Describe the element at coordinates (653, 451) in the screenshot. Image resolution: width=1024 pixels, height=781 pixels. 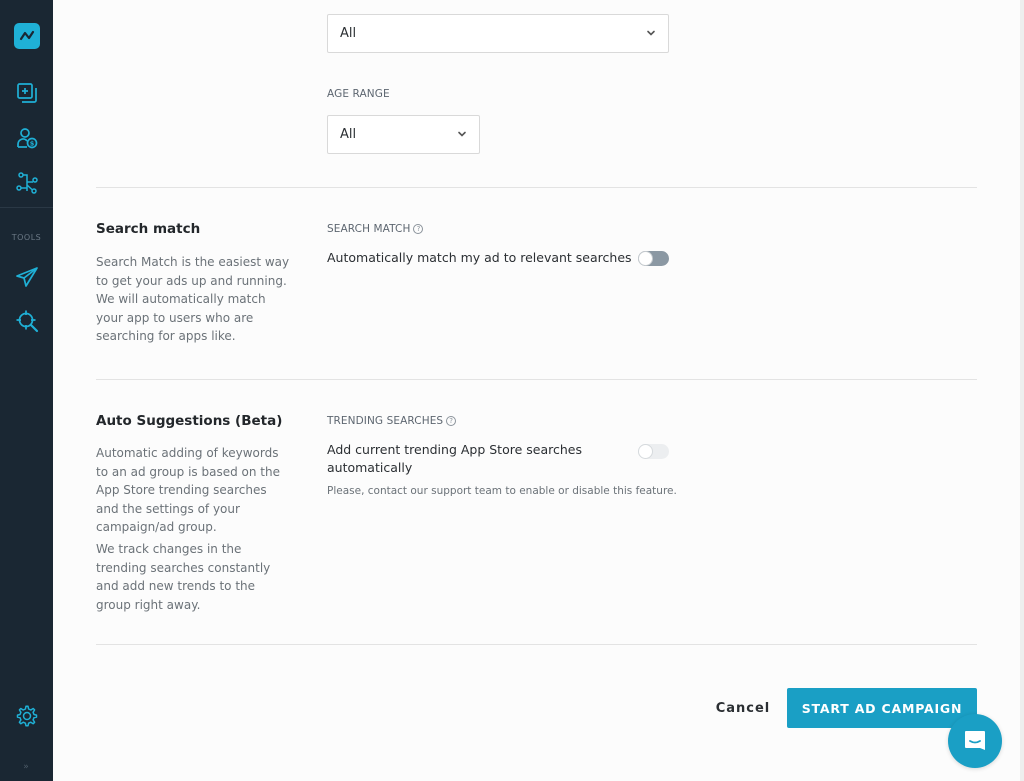
I see `trending-searches-toggle` at that location.